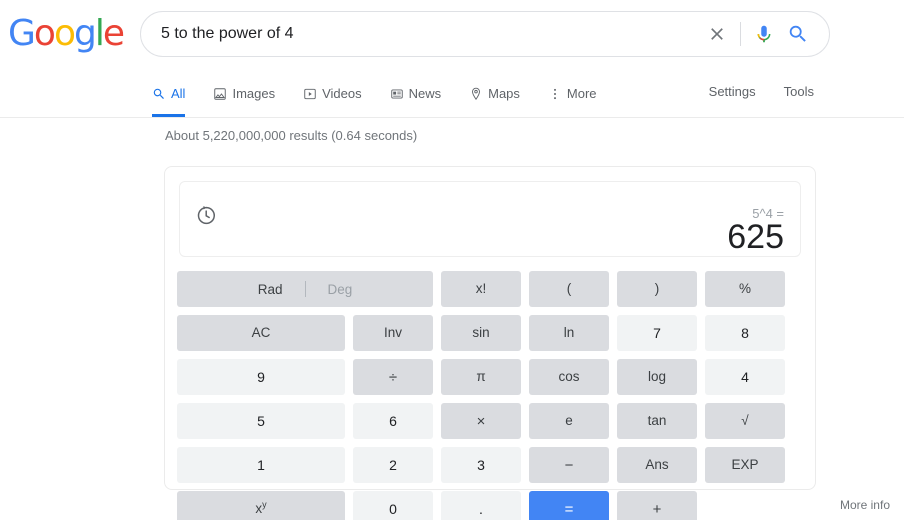 The height and width of the screenshot is (520, 904). Describe the element at coordinates (261, 333) in the screenshot. I see `key-all-clear: AC` at that location.